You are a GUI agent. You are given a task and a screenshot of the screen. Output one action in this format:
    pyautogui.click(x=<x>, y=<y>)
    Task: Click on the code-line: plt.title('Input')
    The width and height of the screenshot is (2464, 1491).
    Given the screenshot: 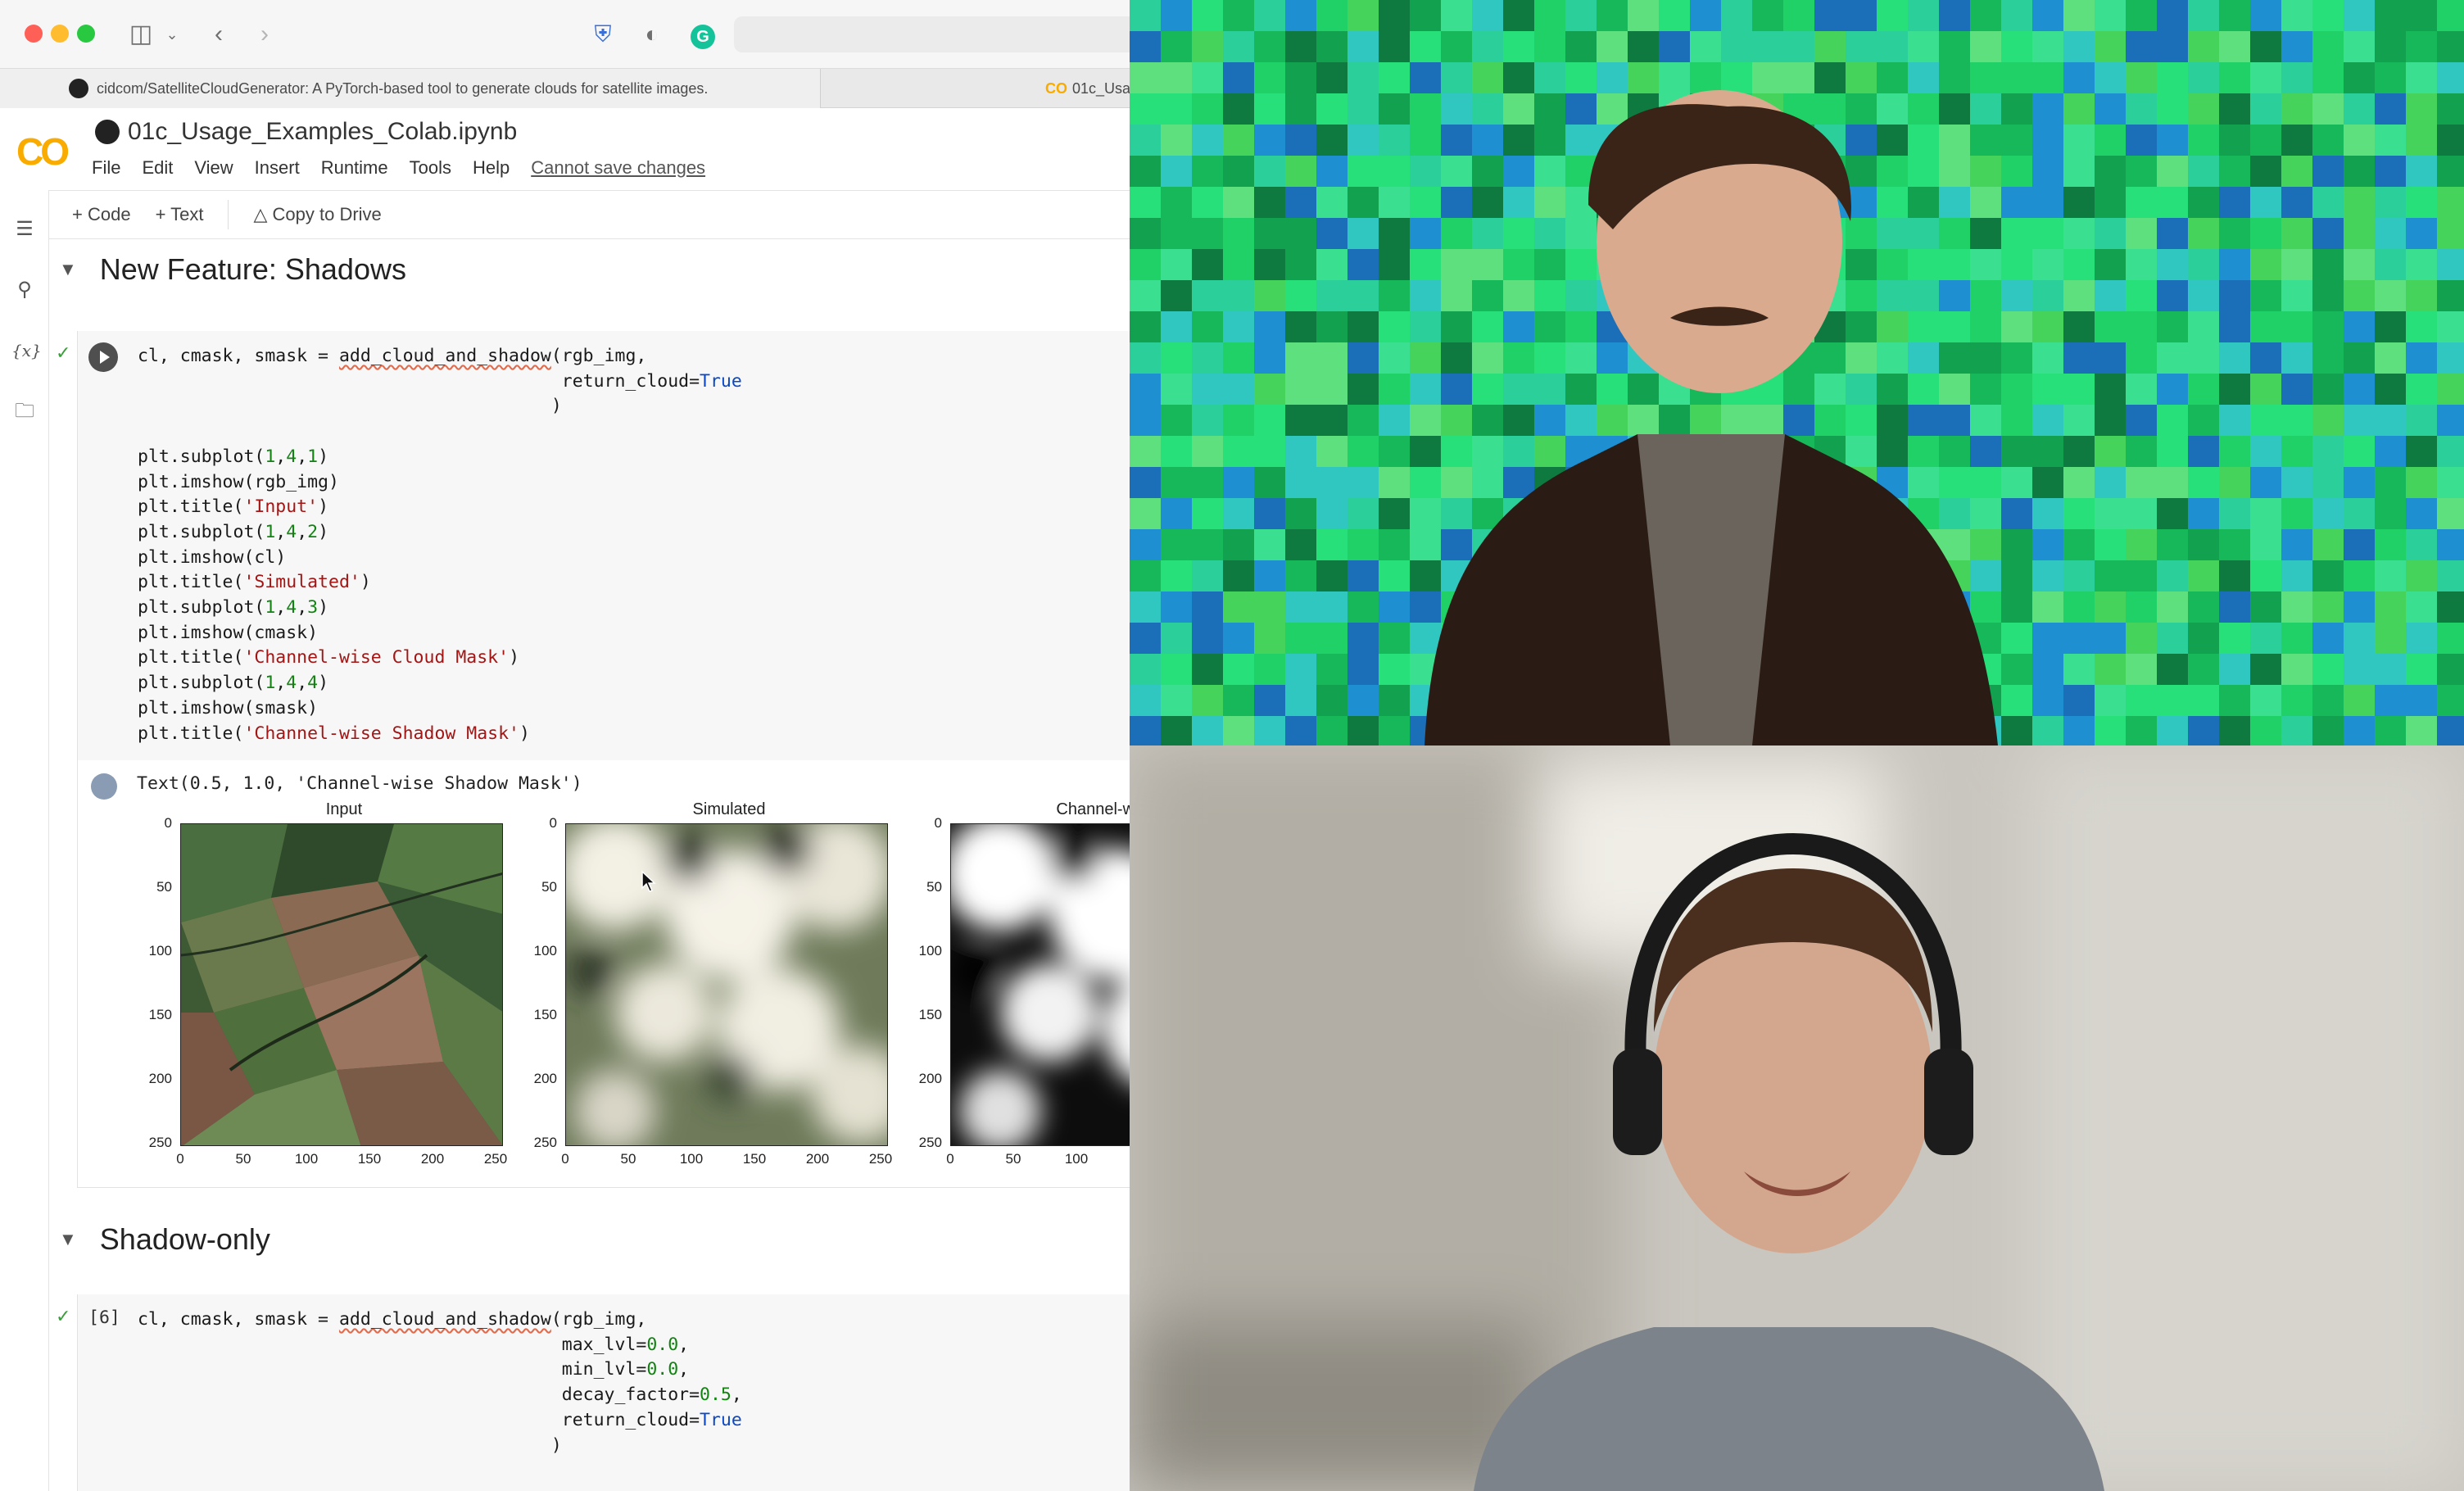 What is the action you would take?
    pyautogui.click(x=233, y=507)
    